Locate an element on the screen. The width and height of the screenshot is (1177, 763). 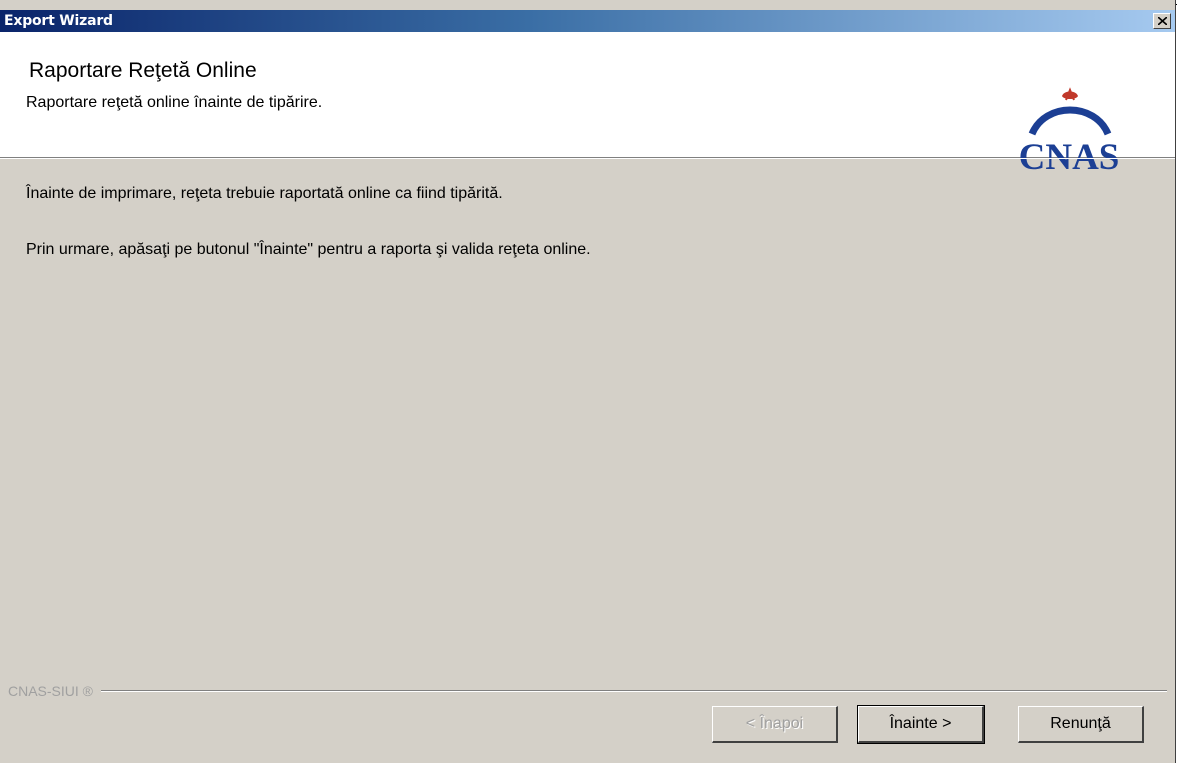
footer-divider is located at coordinates (587, 691).